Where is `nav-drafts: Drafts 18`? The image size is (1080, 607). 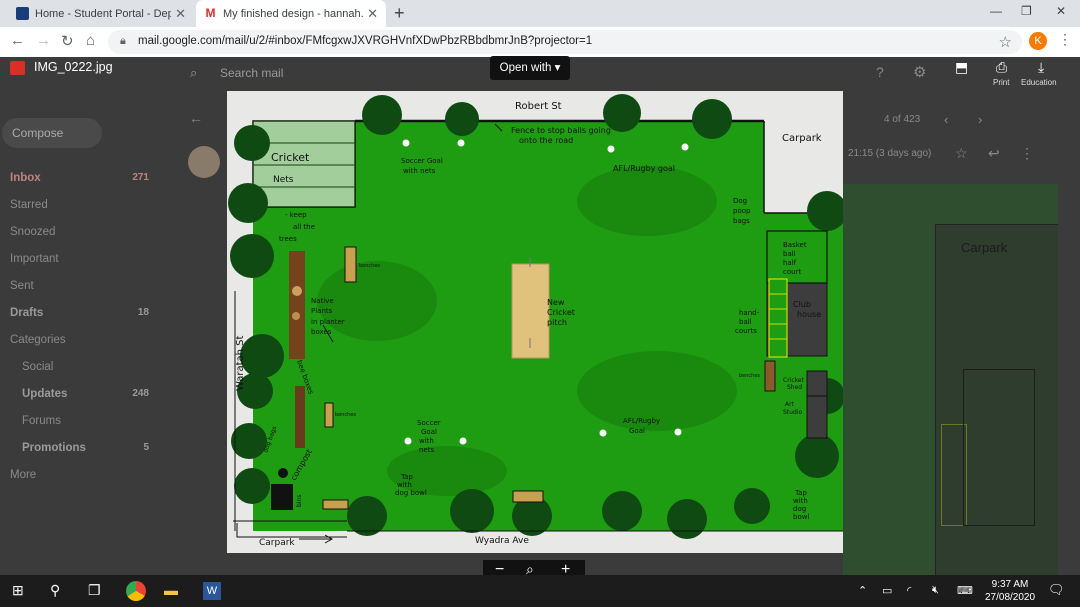
nav-drafts: Drafts 18 is located at coordinates (82, 320).